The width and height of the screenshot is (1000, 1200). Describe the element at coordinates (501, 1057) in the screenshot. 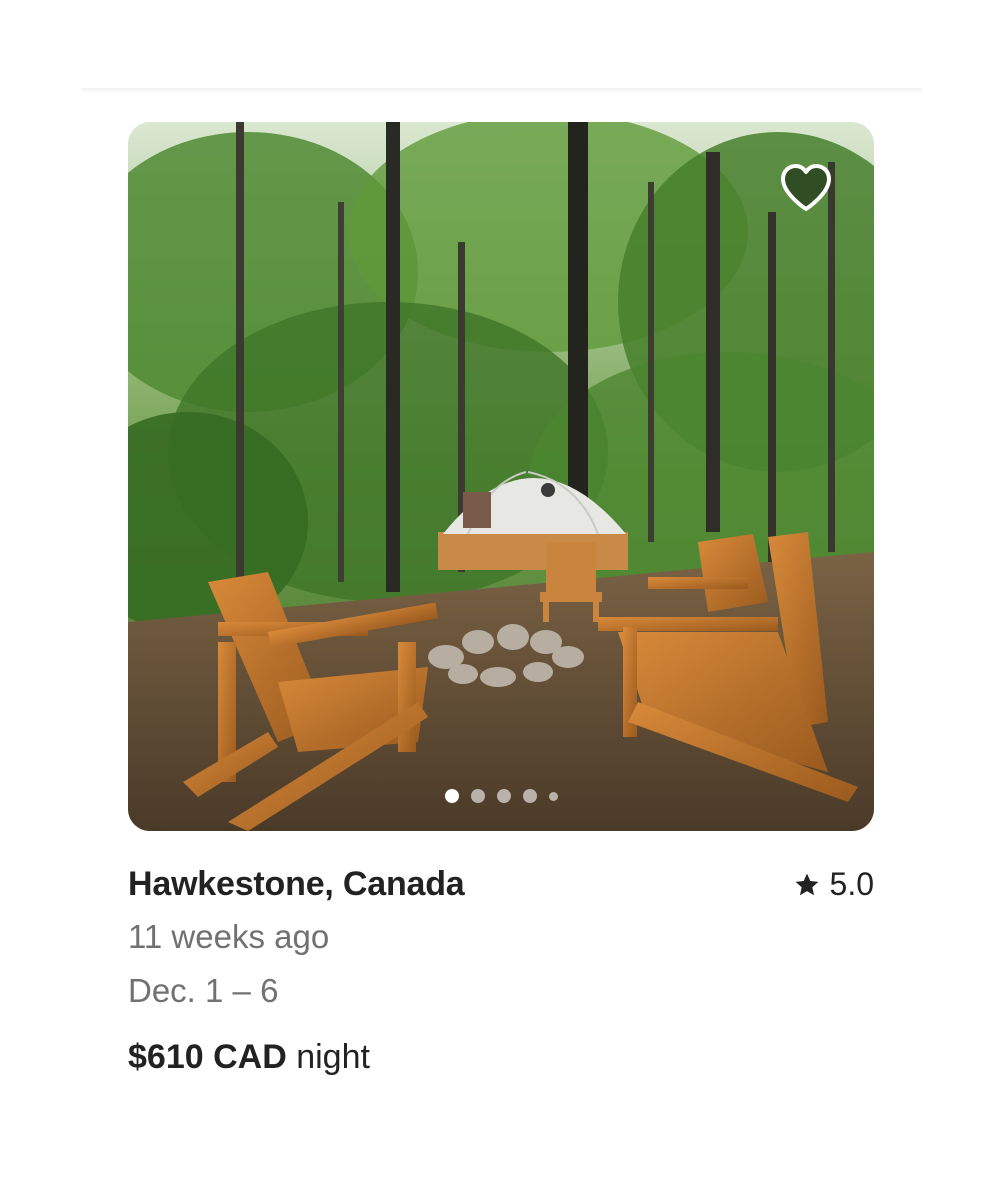

I see `price-row: $610 CAD night` at that location.